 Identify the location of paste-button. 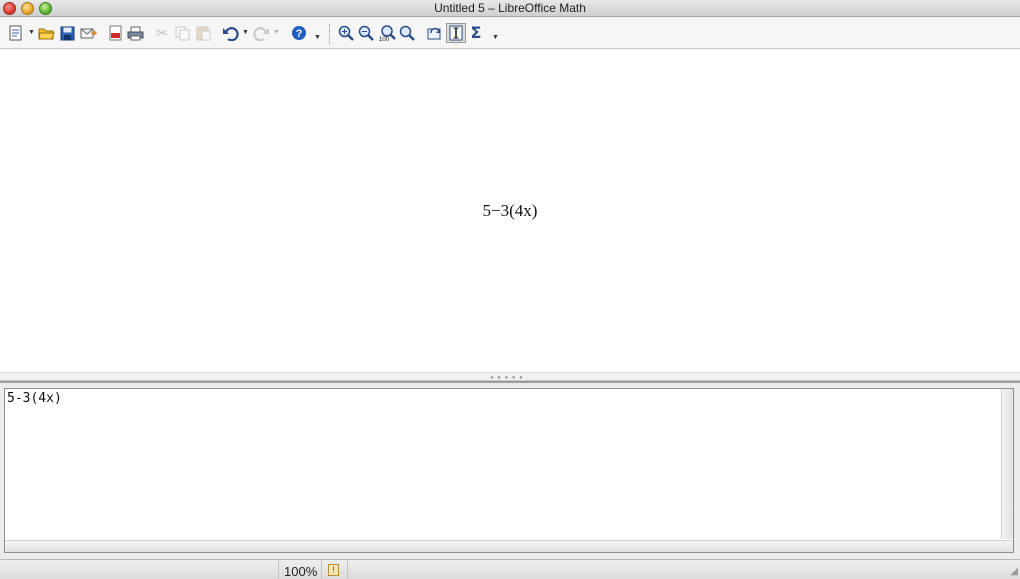
(203, 33).